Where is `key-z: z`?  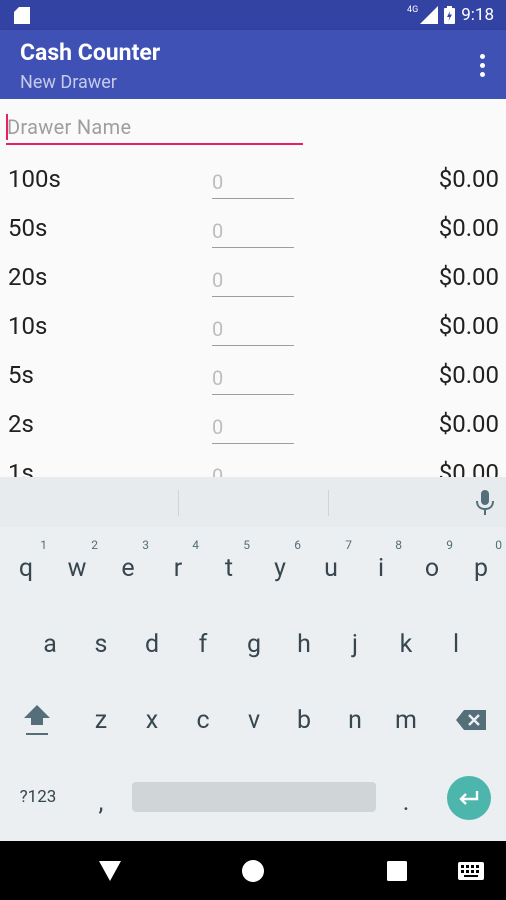 key-z: z is located at coordinates (101, 720).